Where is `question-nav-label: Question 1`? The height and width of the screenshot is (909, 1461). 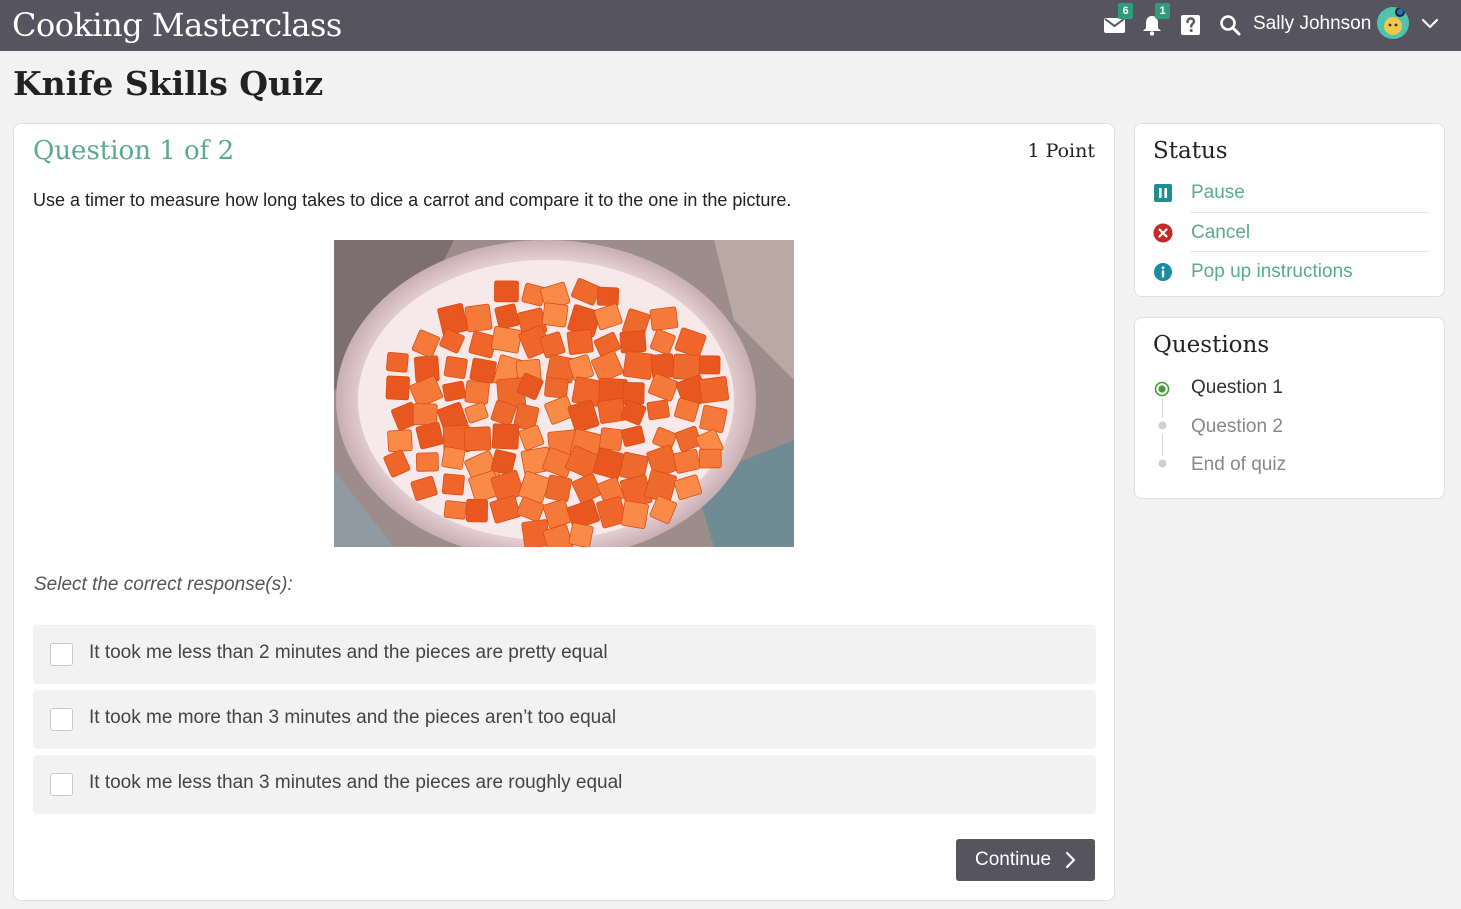 question-nav-label: Question 1 is located at coordinates (1237, 387).